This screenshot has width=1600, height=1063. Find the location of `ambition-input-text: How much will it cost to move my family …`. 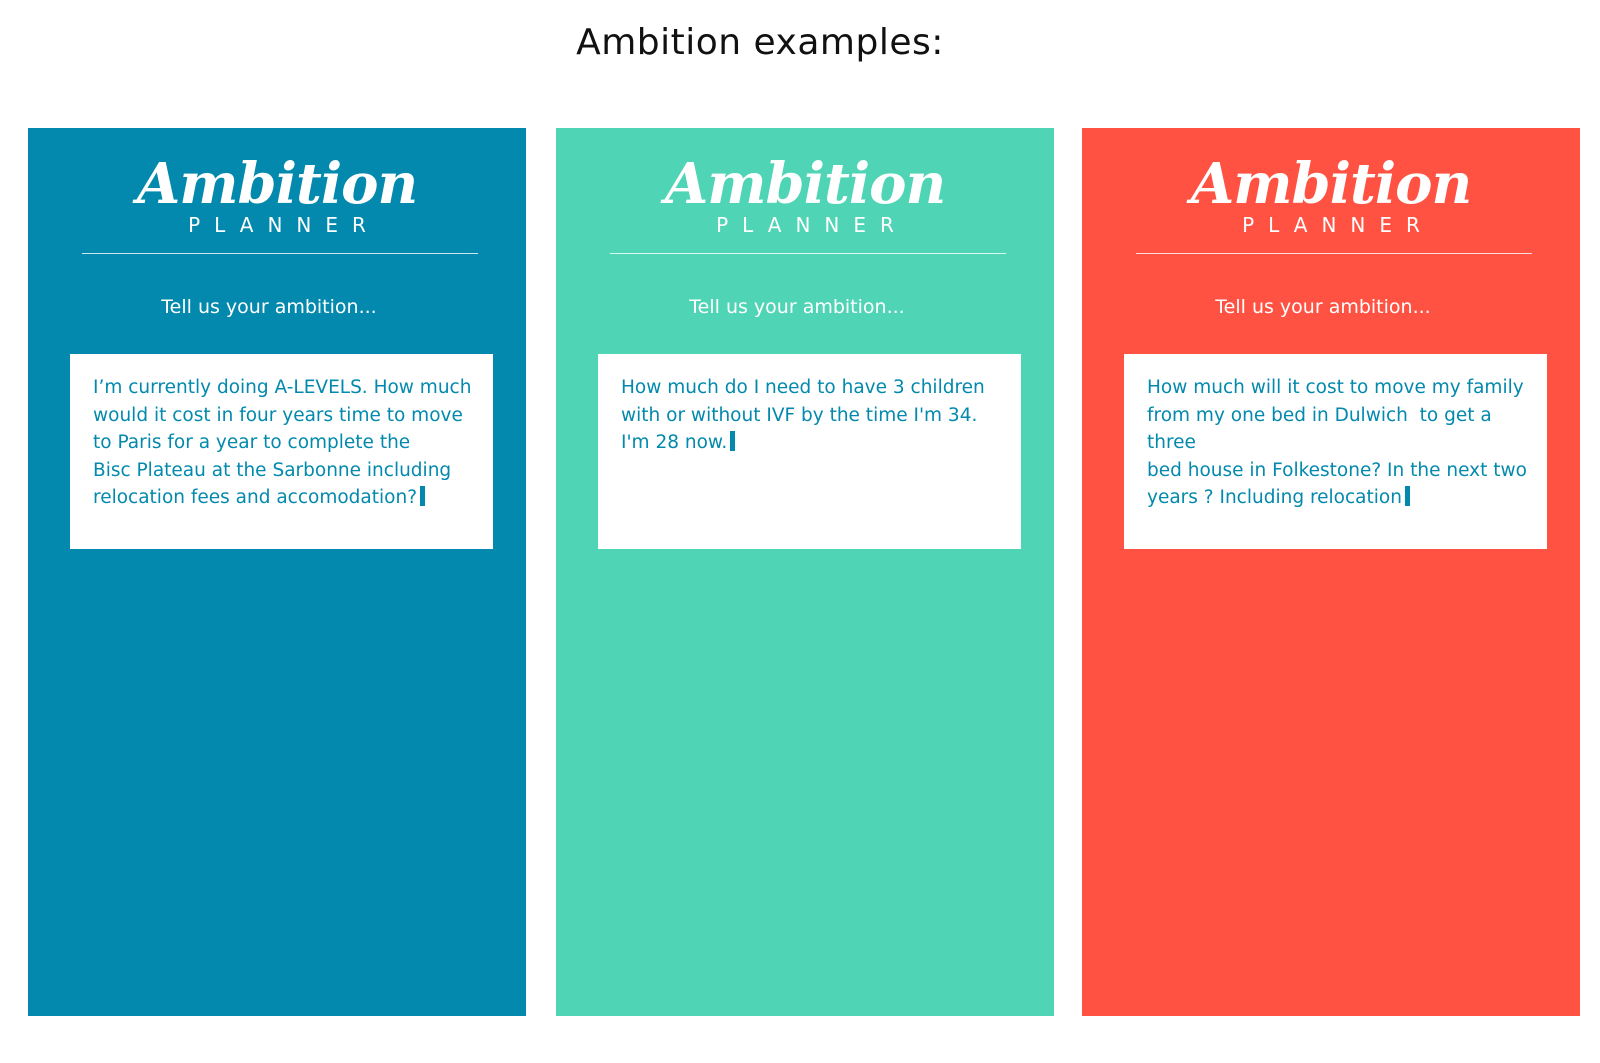

ambition-input-text: How much will it cost to move my family … is located at coordinates (1337, 442).